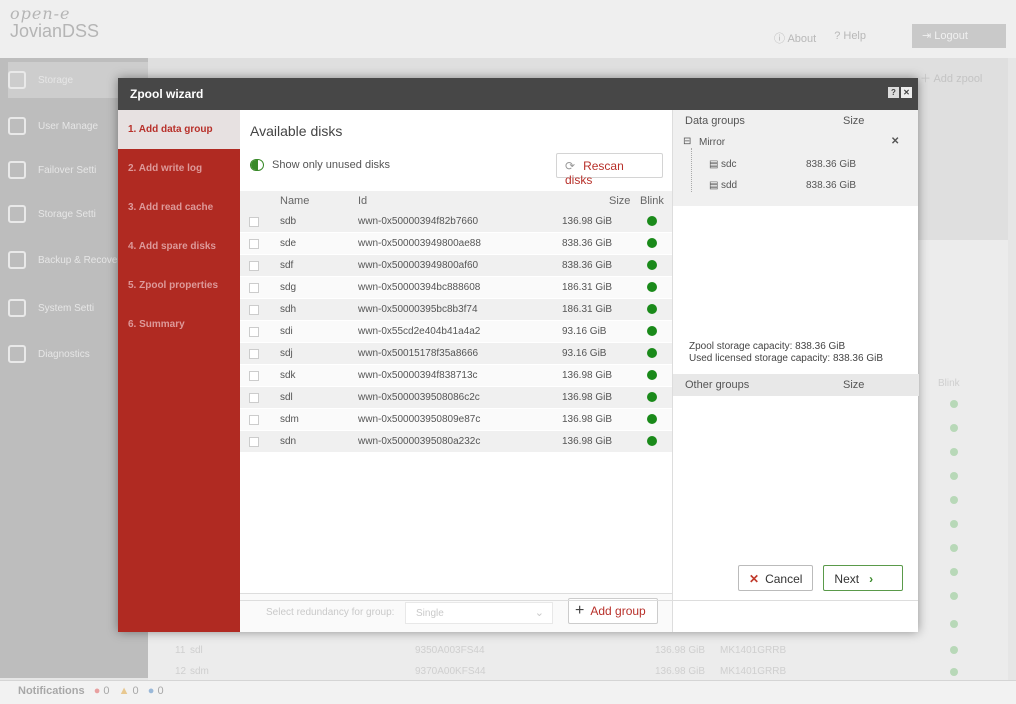 Image resolution: width=1016 pixels, height=704 pixels. I want to click on redundancy-select: Single ⌄, so click(479, 613).